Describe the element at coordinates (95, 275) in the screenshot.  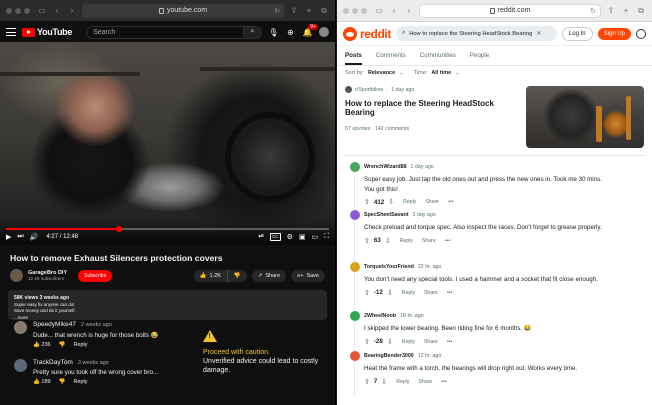
I see `subscribe-button: Subscribe` at that location.